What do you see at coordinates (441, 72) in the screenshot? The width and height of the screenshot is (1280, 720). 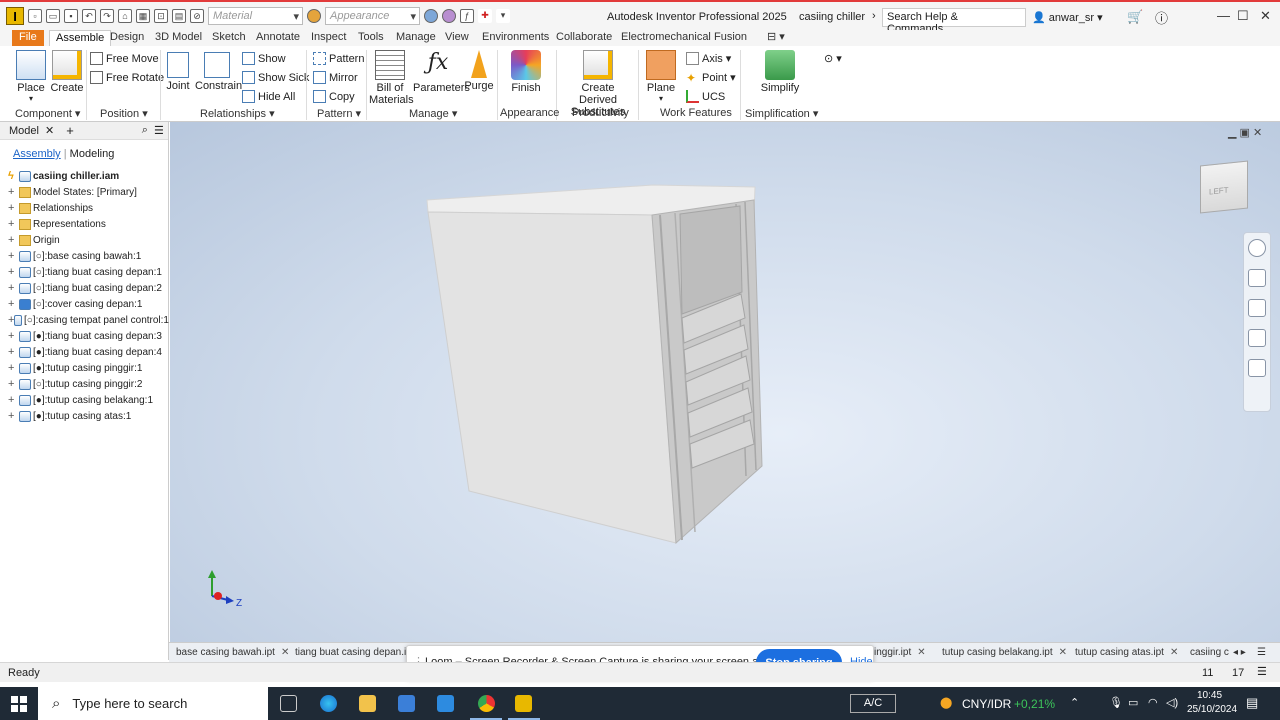 I see `parameters-button: ƒx Parameters` at bounding box center [441, 72].